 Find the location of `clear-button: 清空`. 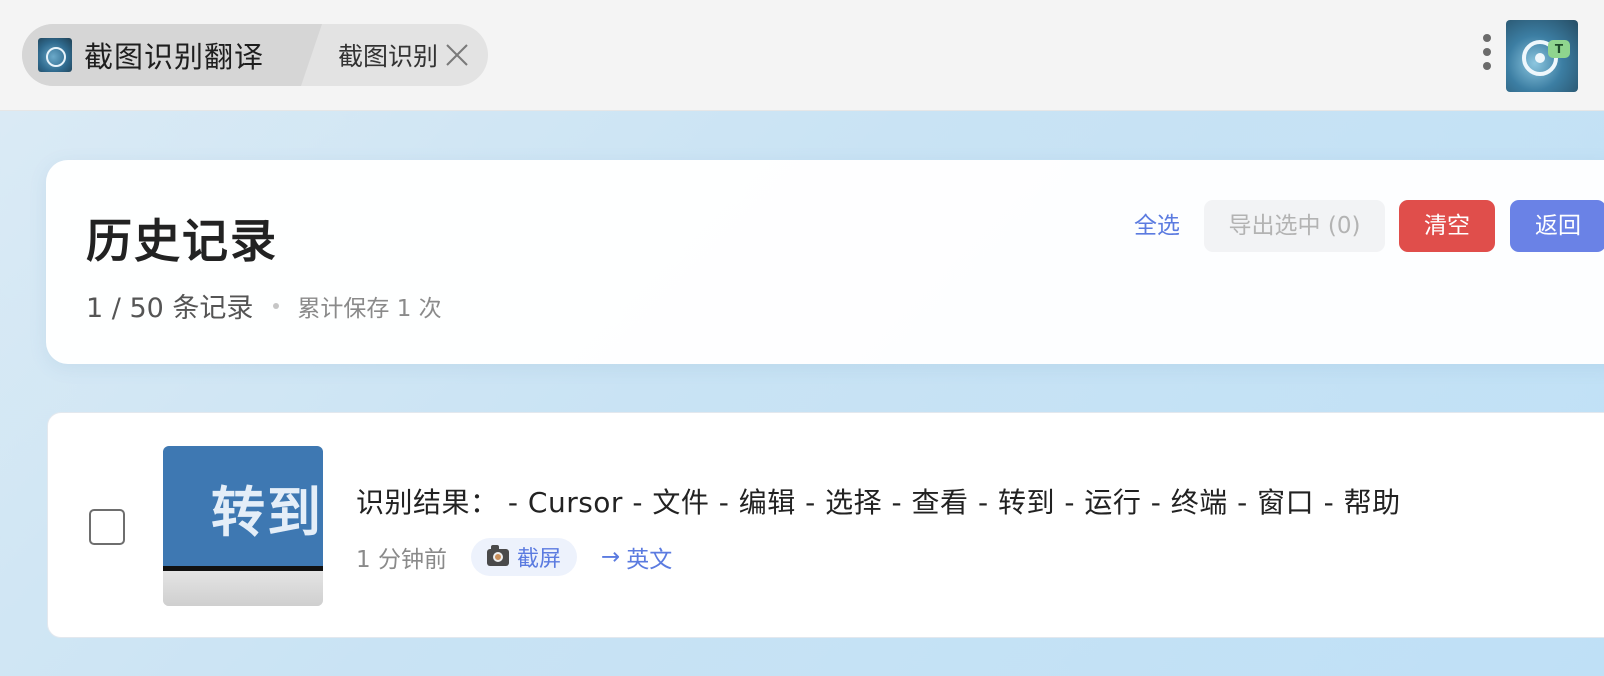

clear-button: 清空 is located at coordinates (1447, 226).